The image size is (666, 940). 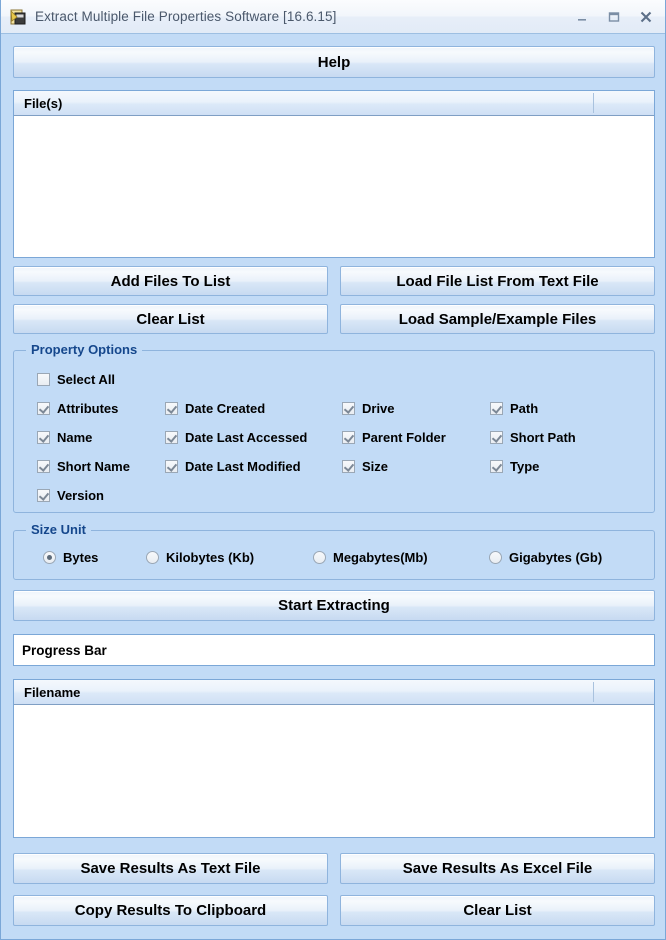 I want to click on radio-kilobytes: Kilobytes (Kb), so click(x=200, y=557).